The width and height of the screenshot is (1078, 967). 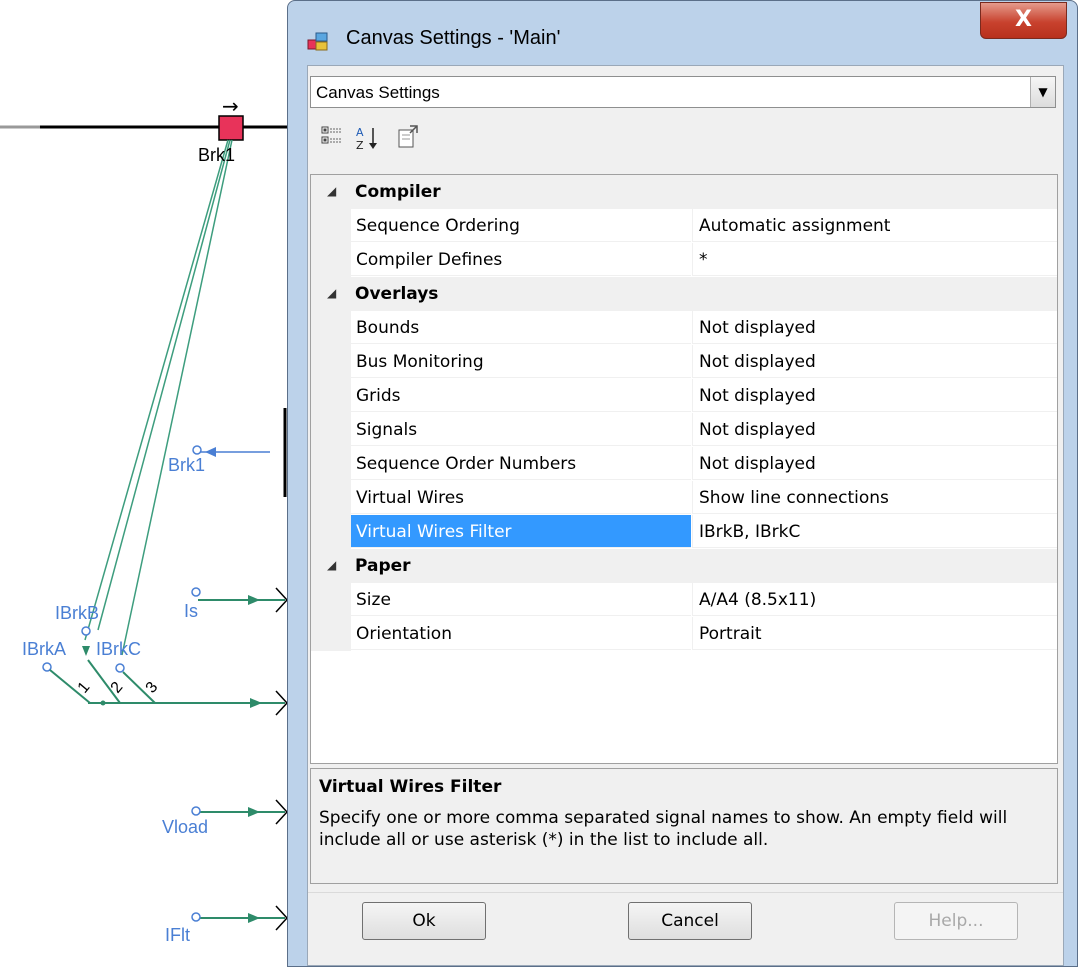 What do you see at coordinates (360, 132) in the screenshot?
I see `svg-text: A` at bounding box center [360, 132].